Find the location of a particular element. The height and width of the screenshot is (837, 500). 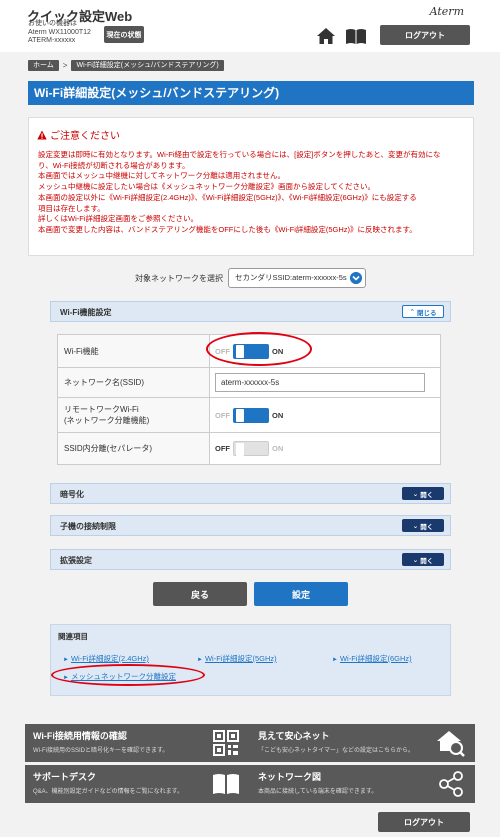

breadcrumb-current: Wi-Fi詳細設定(メッシュ/バンドステアリング) is located at coordinates (147, 65).